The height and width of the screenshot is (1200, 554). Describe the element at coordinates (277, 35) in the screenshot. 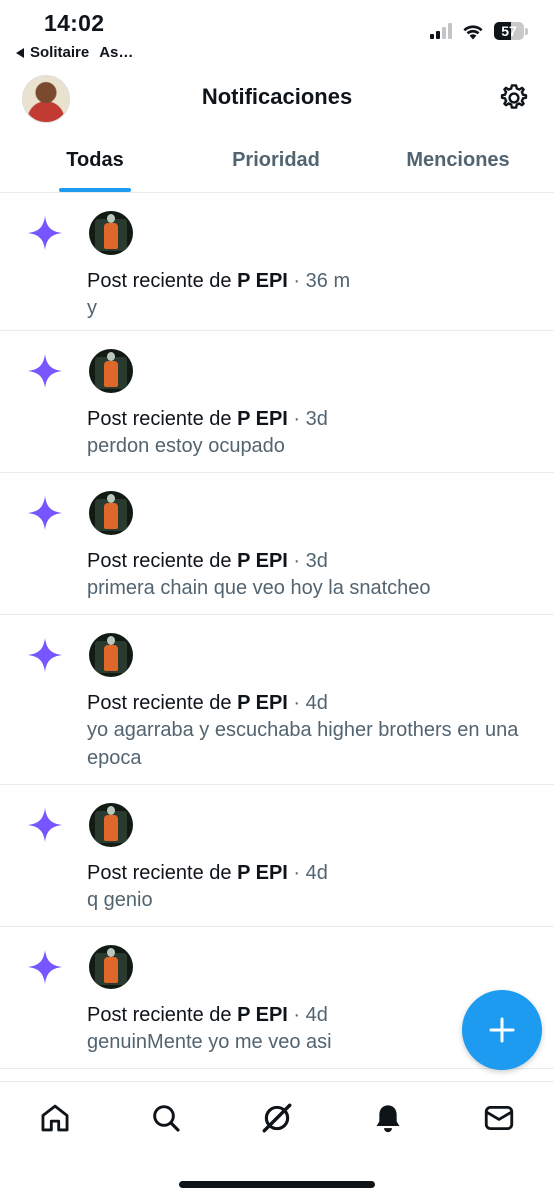

I see `status-bar: 14:02 Solitaire As… 57` at that location.